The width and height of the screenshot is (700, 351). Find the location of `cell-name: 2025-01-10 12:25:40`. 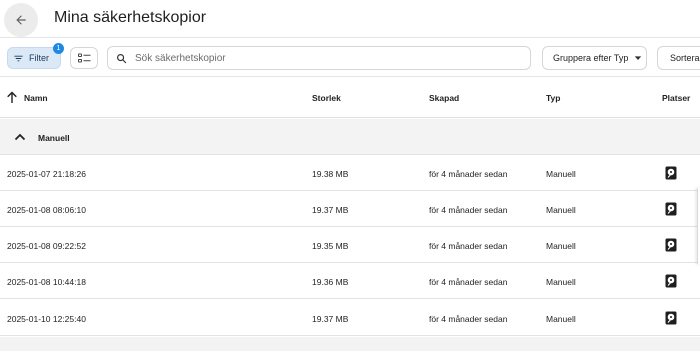

cell-name: 2025-01-10 12:25:40 is located at coordinates (46, 319).